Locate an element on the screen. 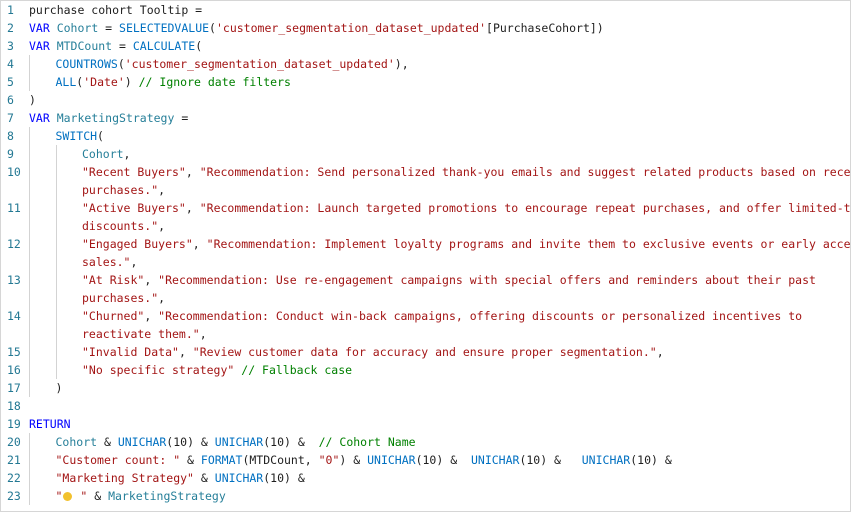 This screenshot has width=851, height=516. code-line: discounts.", is located at coordinates (425, 226).